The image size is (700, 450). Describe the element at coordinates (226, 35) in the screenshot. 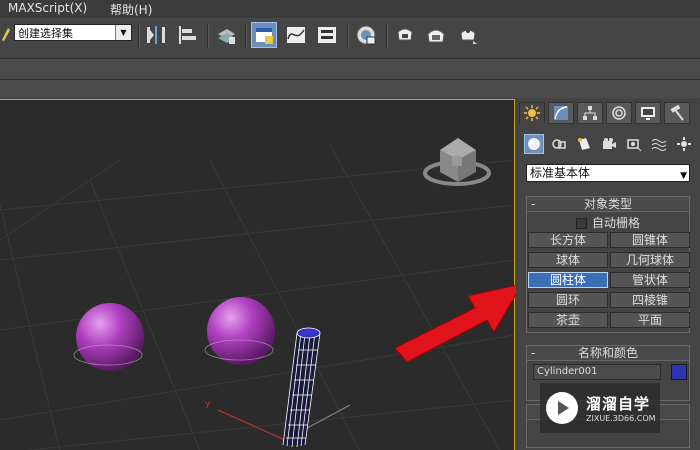

I see `layer-manager-icon` at that location.